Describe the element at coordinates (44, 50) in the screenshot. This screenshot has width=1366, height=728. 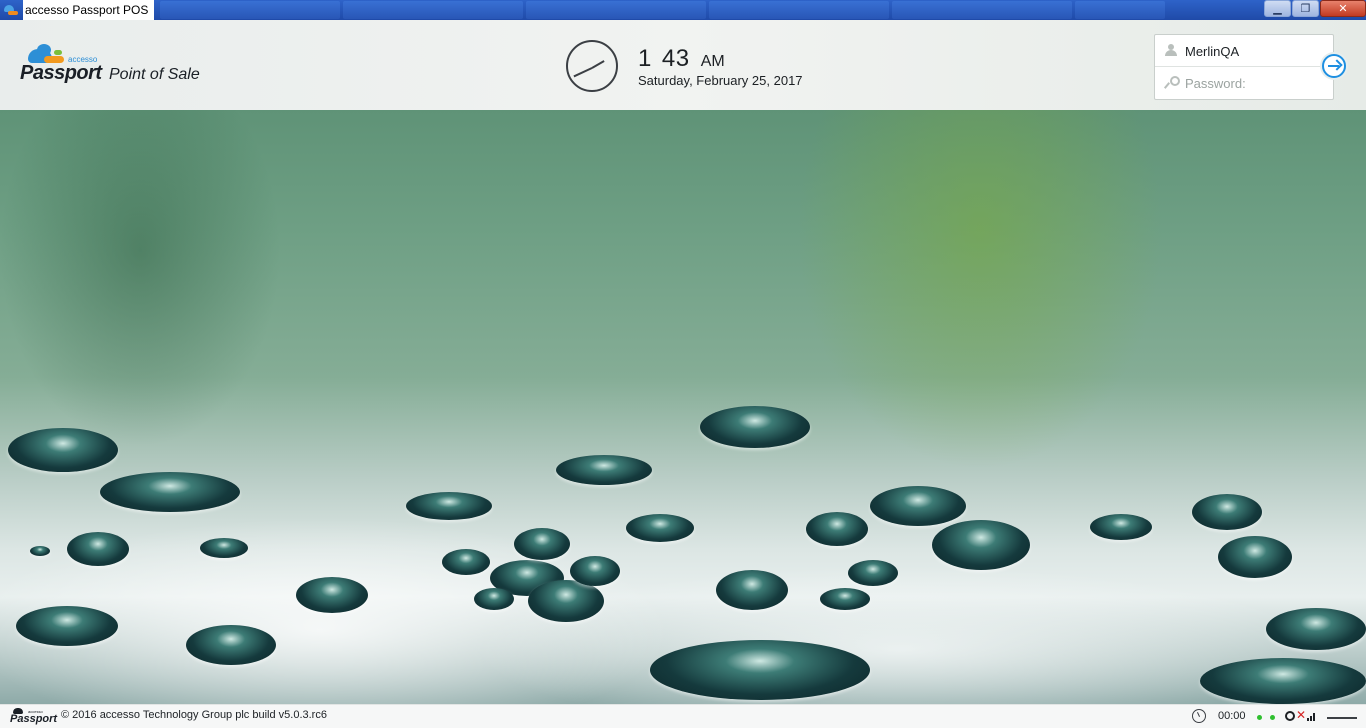
I see `cloud-logo-icon-part` at that location.